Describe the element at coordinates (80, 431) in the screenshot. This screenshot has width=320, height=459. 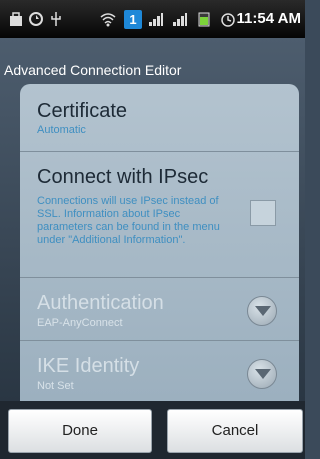
I see `done-button: Done` at that location.